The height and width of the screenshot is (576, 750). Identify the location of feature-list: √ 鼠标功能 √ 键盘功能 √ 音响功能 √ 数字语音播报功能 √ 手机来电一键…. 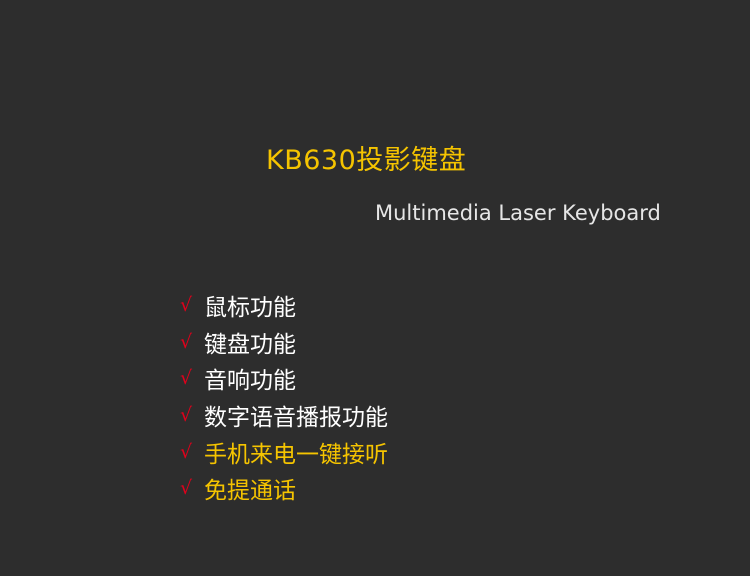
(284, 397).